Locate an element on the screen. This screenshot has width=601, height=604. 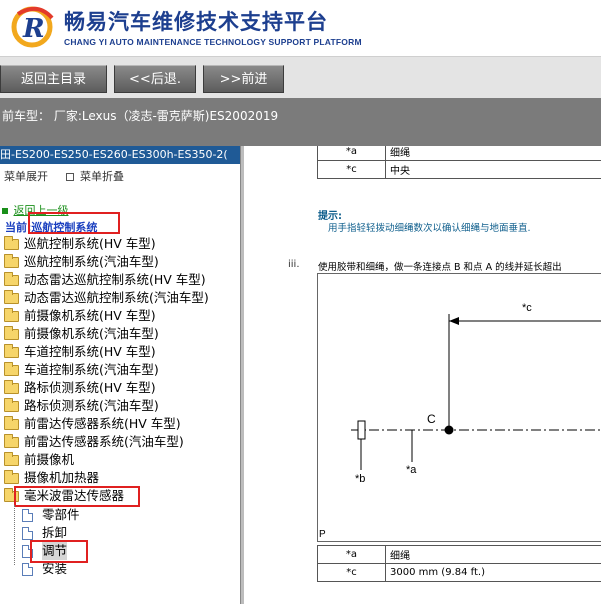
hint-text: 用手指轻轻拨动细绳数次以确认细绳与地面垂直. is located at coordinates (429, 228).